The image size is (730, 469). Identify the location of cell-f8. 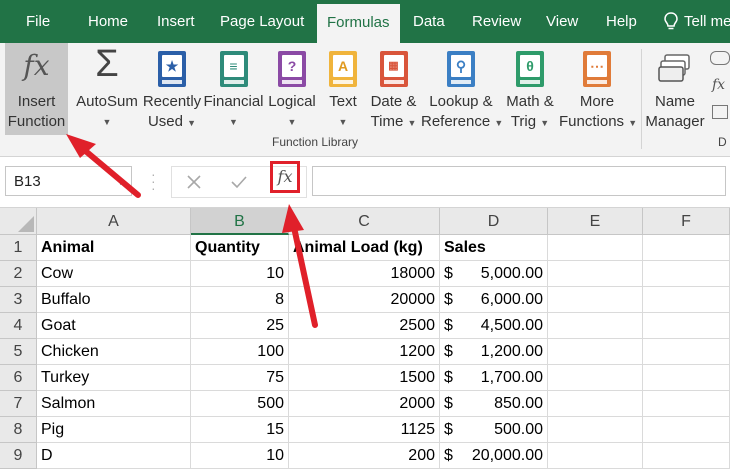
(686, 430).